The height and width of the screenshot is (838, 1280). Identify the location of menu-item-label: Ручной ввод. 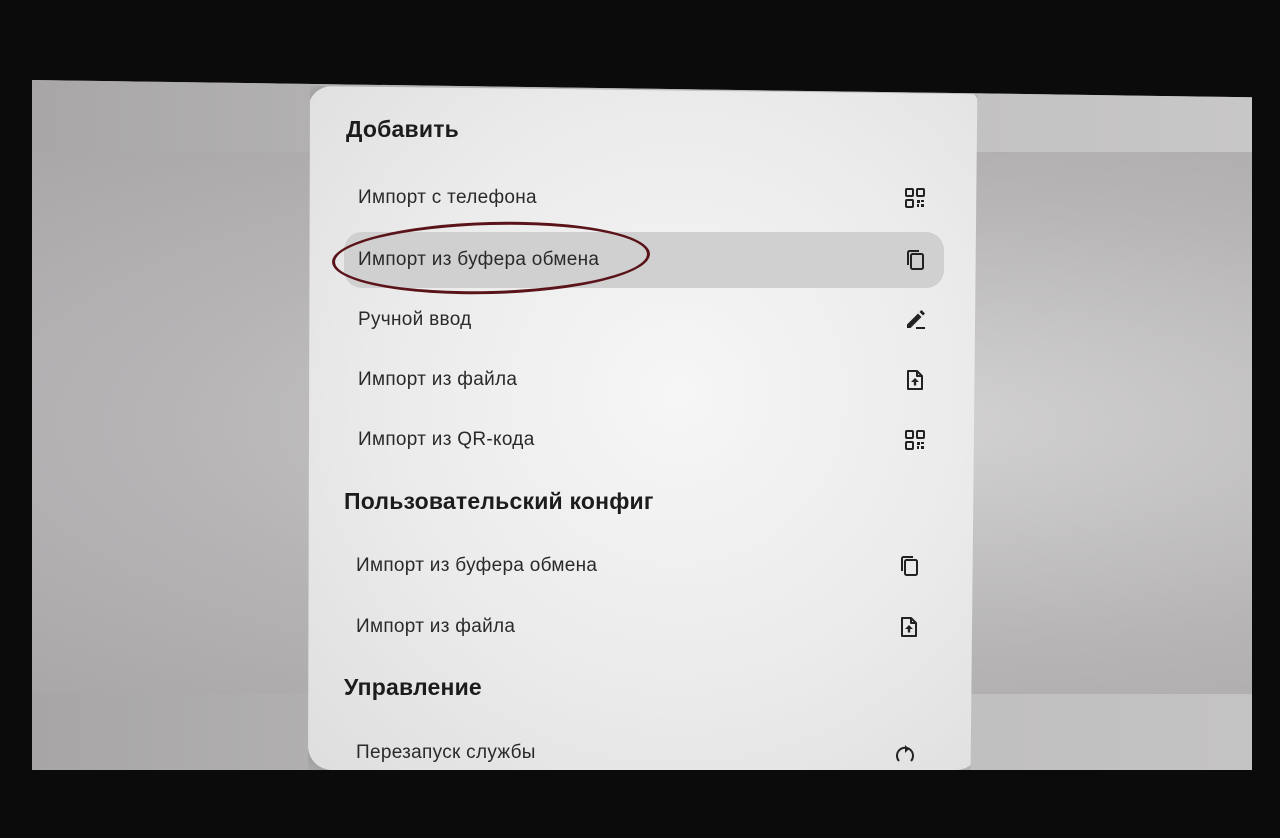
(415, 319).